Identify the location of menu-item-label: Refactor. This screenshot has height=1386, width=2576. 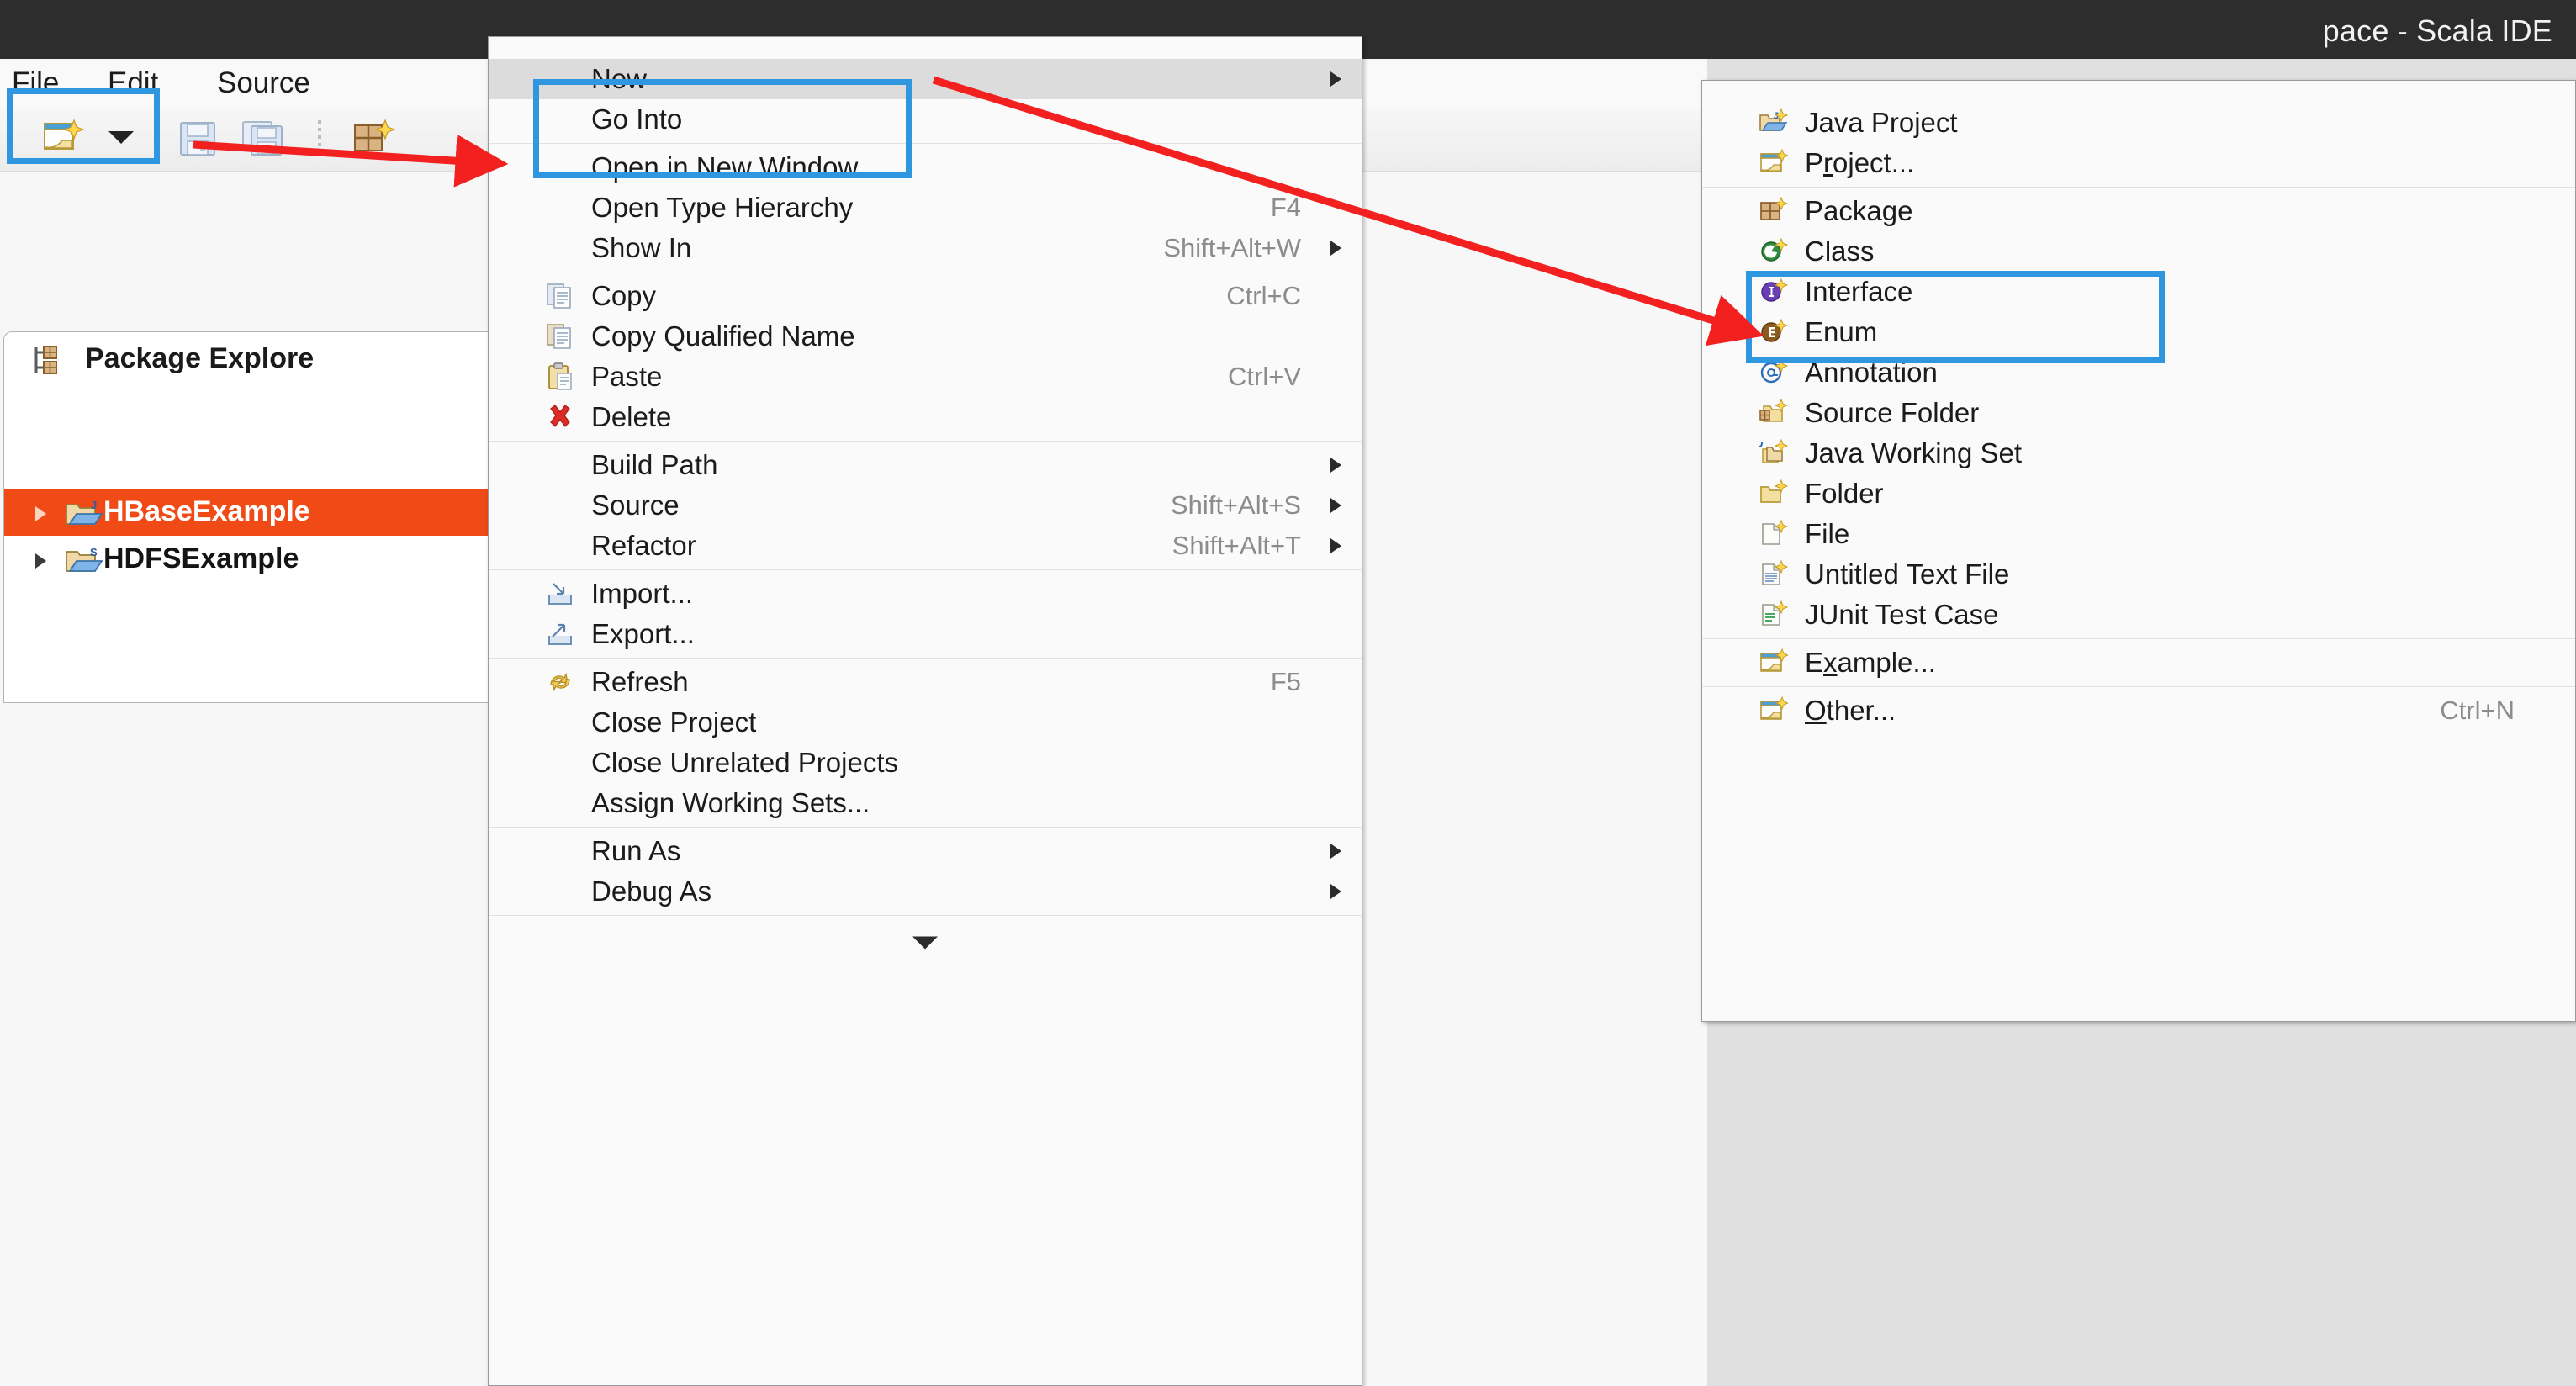
(643, 546).